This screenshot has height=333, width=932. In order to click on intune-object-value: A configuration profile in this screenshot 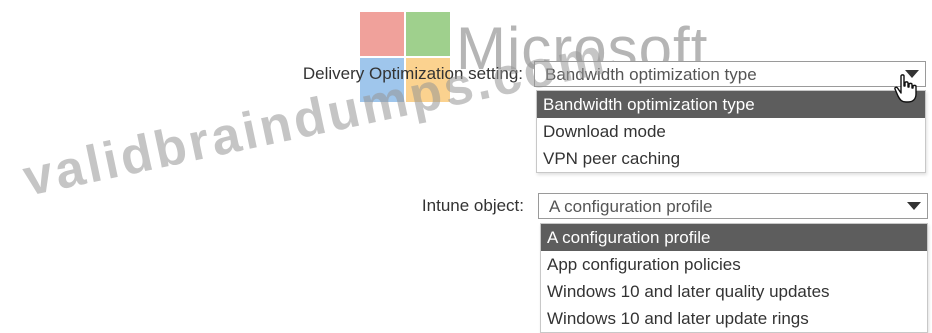, I will do `click(631, 206)`.